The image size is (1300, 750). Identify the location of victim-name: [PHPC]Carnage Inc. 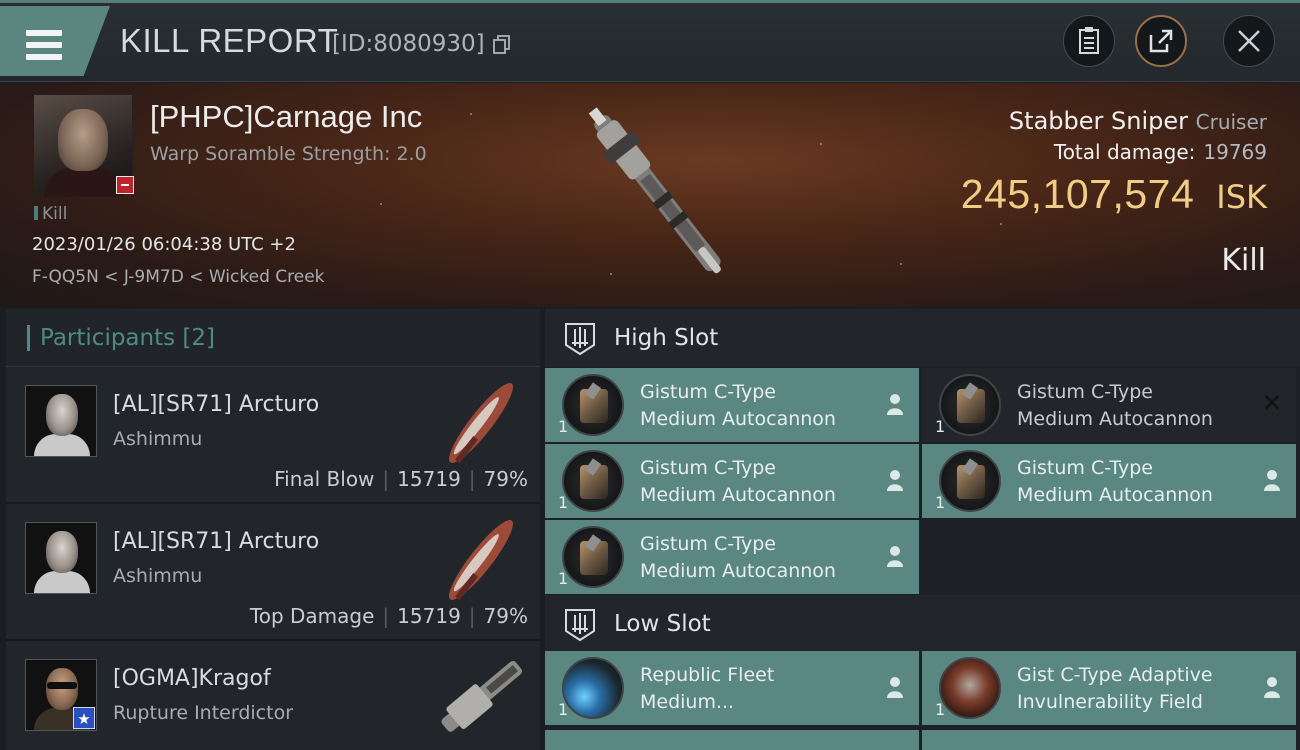
(286, 117).